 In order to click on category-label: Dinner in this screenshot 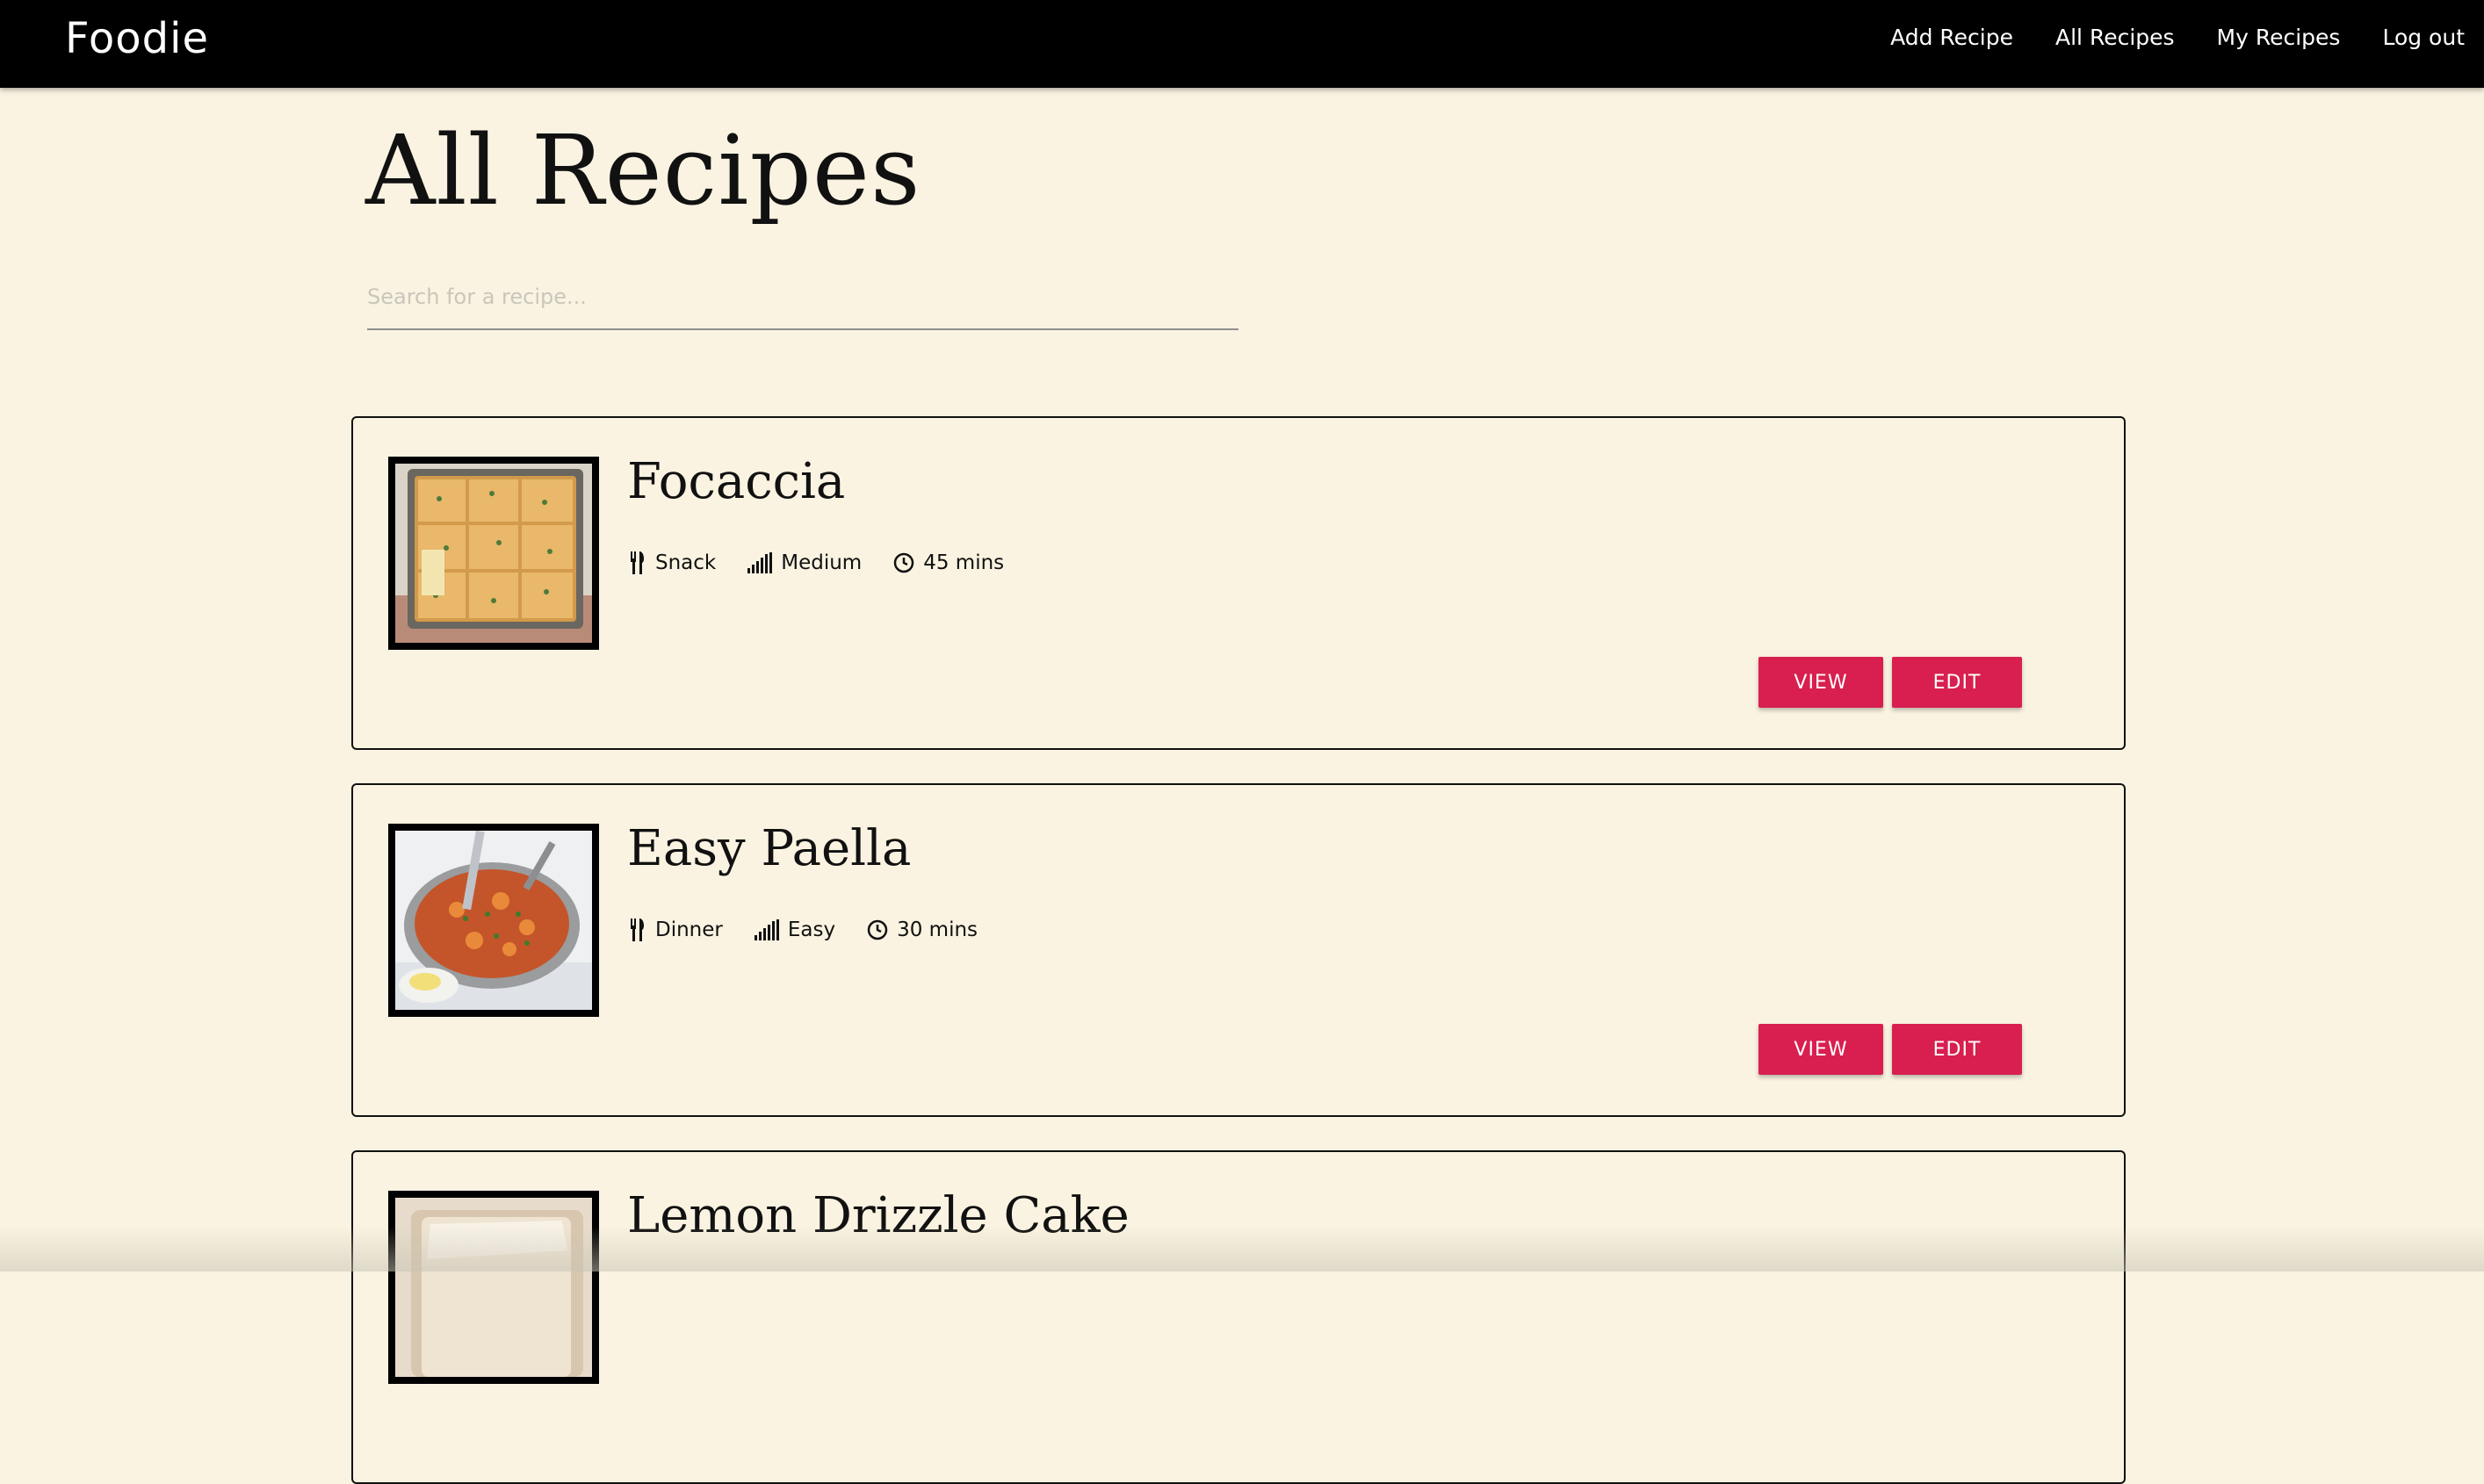, I will do `click(689, 929)`.